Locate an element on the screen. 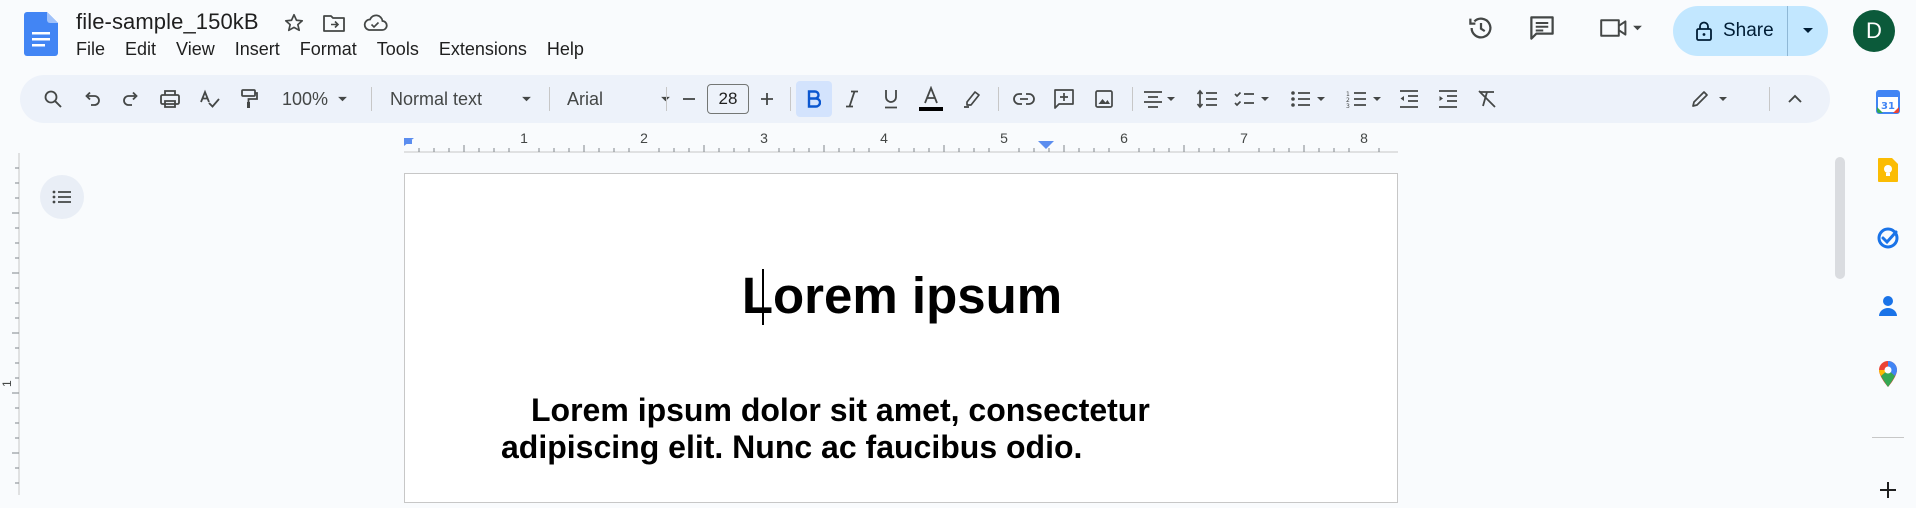 Image resolution: width=1916 pixels, height=508 pixels. avatar: D is located at coordinates (1874, 31).